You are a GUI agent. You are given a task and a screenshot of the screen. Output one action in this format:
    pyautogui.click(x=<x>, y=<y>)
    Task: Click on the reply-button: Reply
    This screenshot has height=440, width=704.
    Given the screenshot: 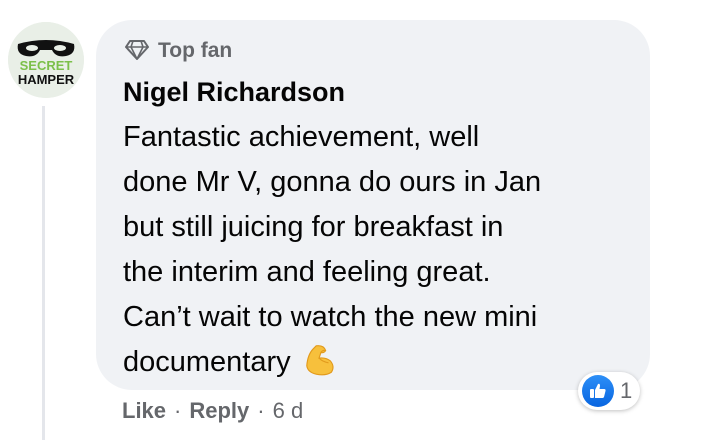 What is the action you would take?
    pyautogui.click(x=219, y=411)
    